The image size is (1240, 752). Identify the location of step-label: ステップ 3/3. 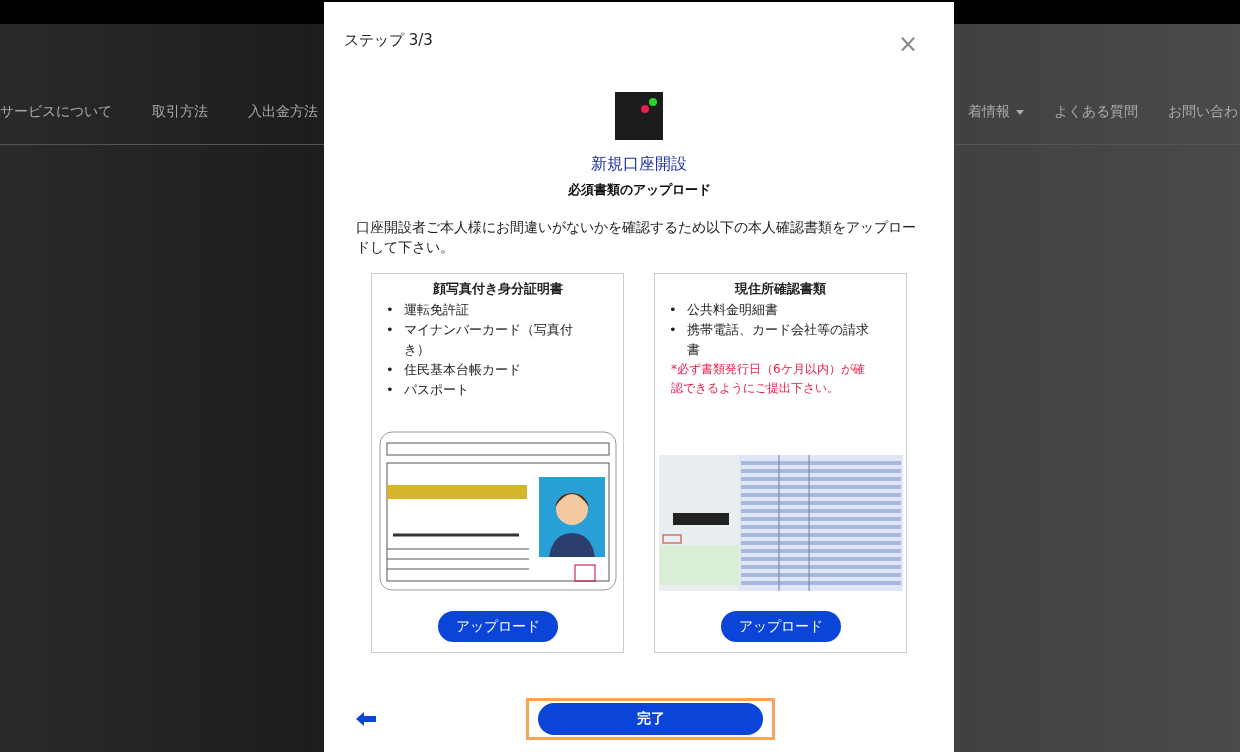
(388, 40).